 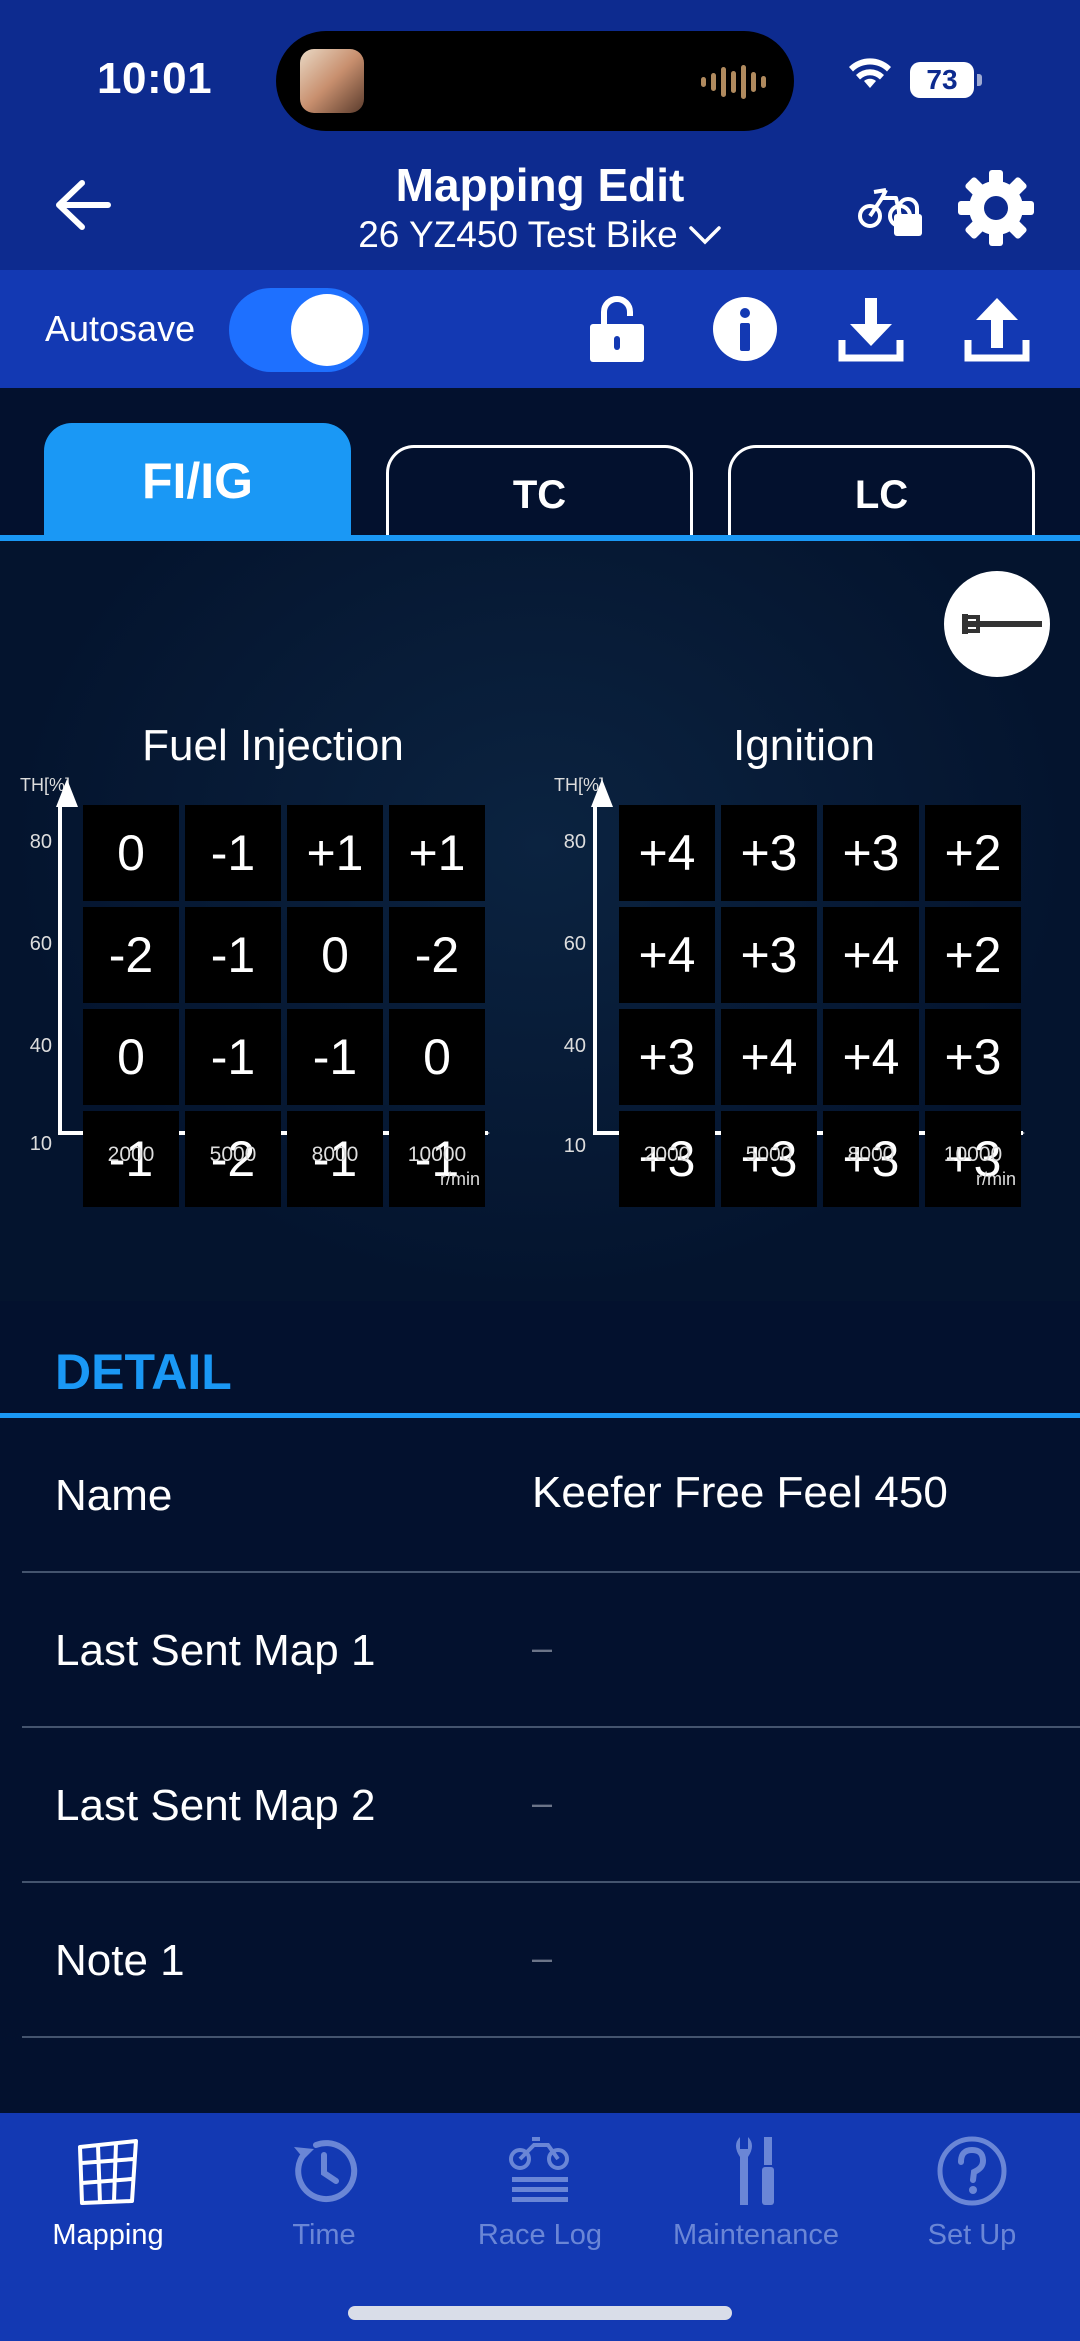 I want to click on detail-label: Last Sent Map 1, so click(x=215, y=1650).